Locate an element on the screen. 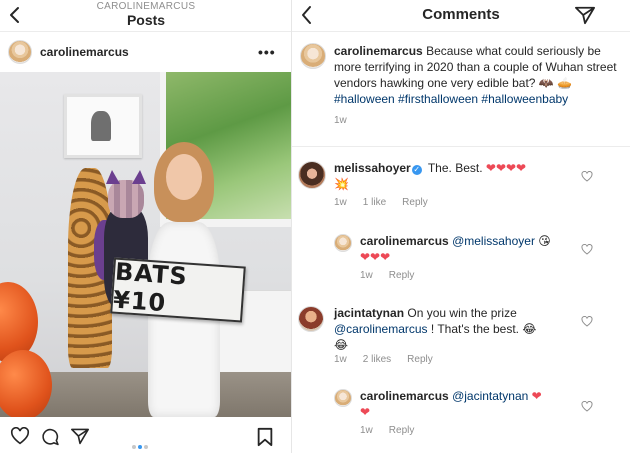 The image size is (630, 453). bookmark-icon is located at coordinates (265, 439).